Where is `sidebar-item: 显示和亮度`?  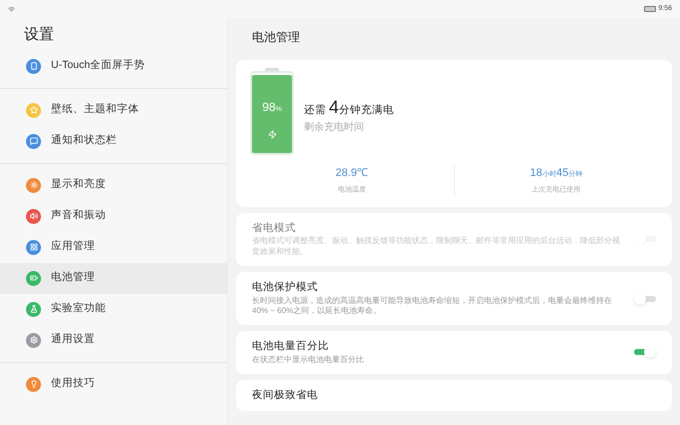
sidebar-item: 显示和亮度 is located at coordinates (113, 185).